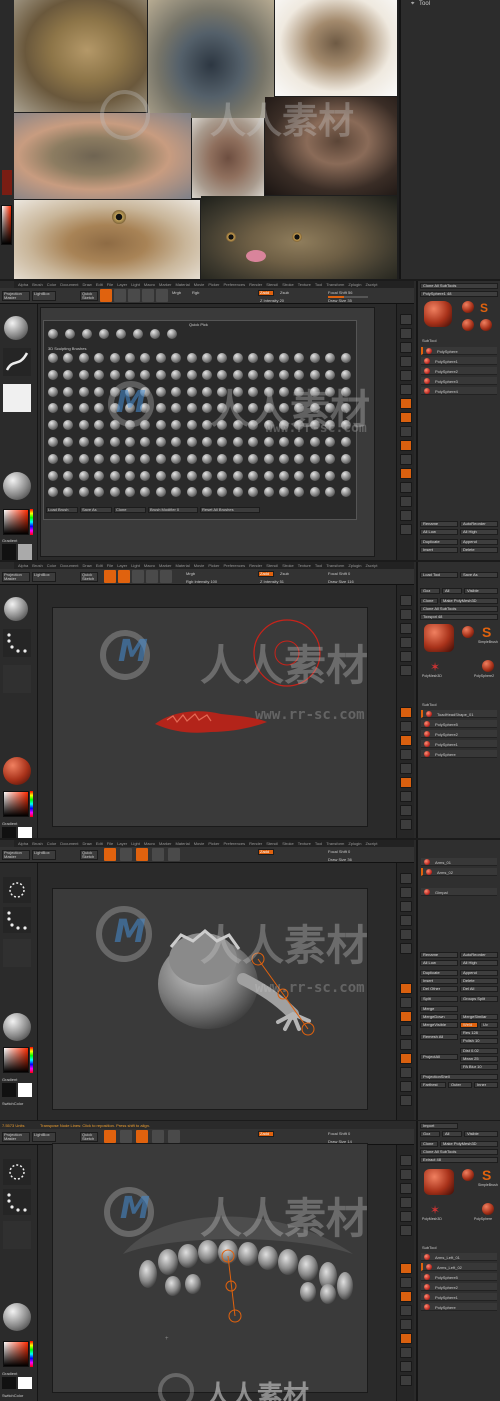 The image size is (500, 1401). What do you see at coordinates (406, 670) in the screenshot?
I see `aahalf-button` at bounding box center [406, 670].